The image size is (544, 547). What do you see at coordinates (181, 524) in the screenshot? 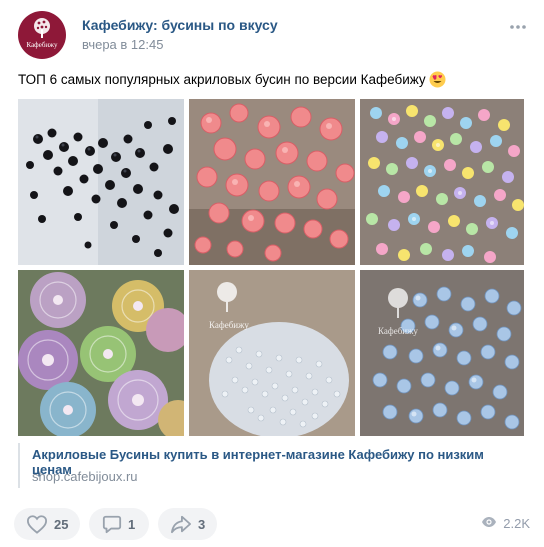
I see `share-icon` at bounding box center [181, 524].